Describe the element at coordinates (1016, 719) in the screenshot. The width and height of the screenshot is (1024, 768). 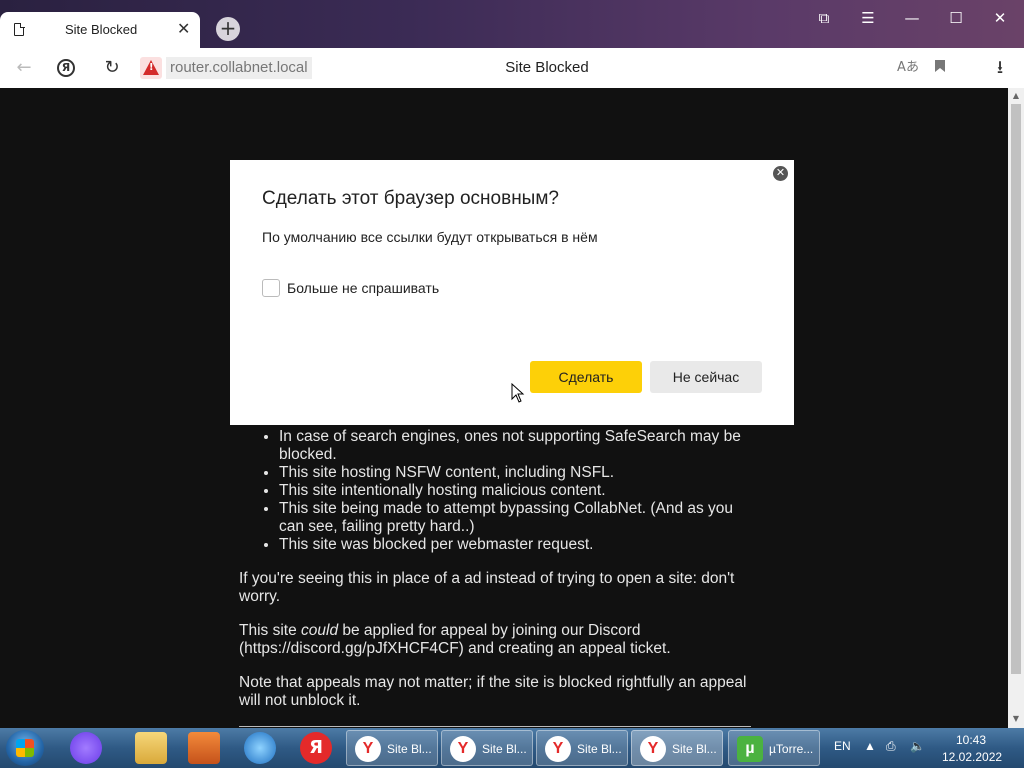
I see `scroll-down-arrow-icon: ▼` at that location.